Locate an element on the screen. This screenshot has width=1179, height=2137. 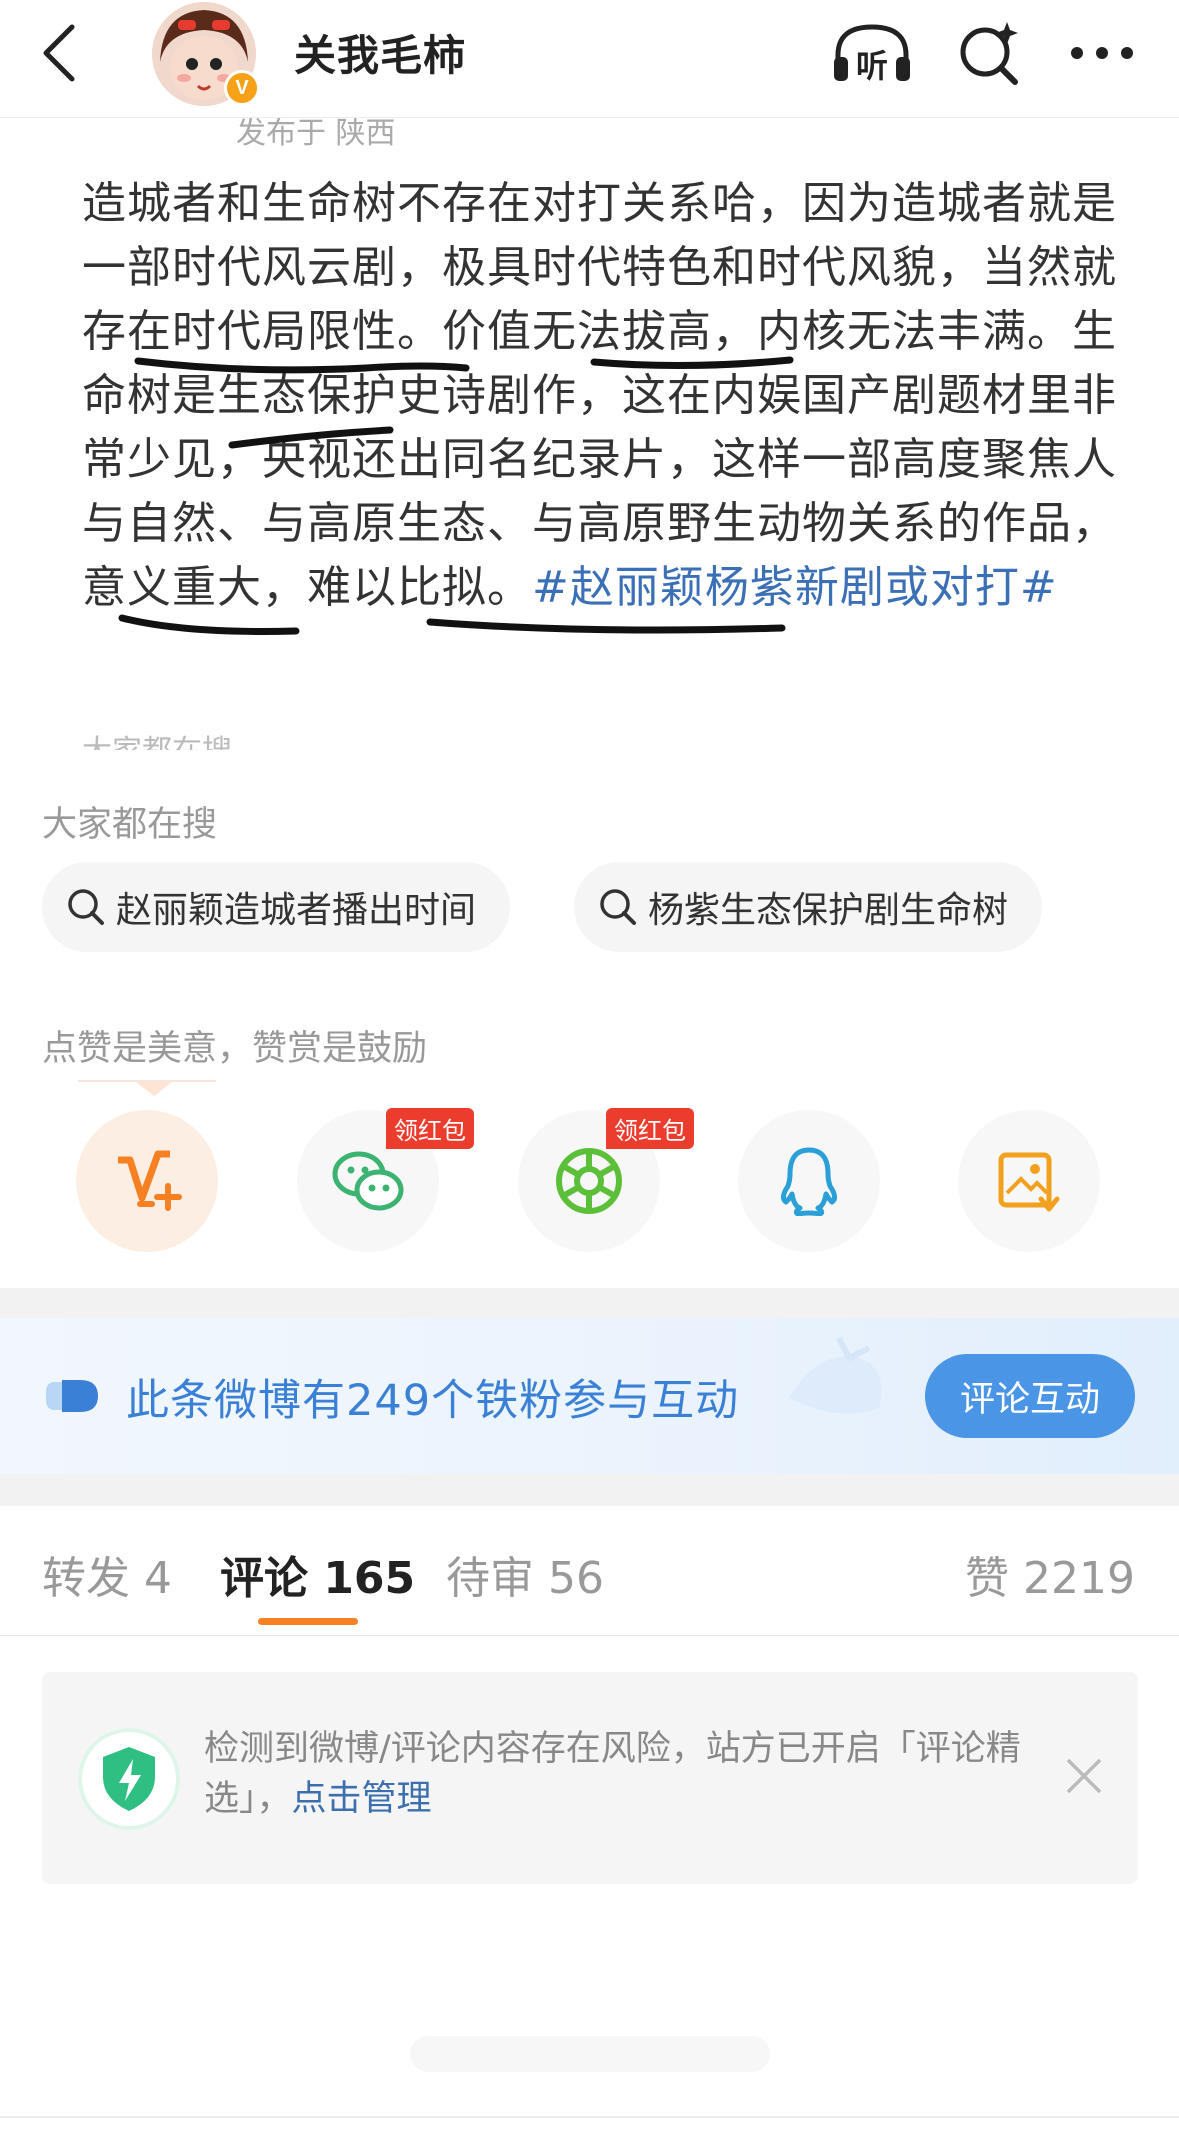
faded-section-title: 大家都在搜 is located at coordinates (157, 738).